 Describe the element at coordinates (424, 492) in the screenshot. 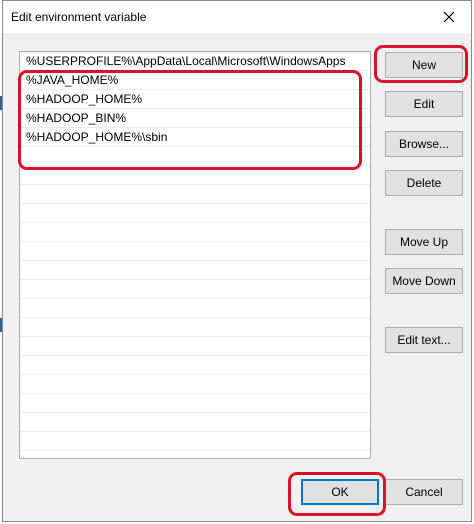

I see `cancel-button: Cancel` at that location.